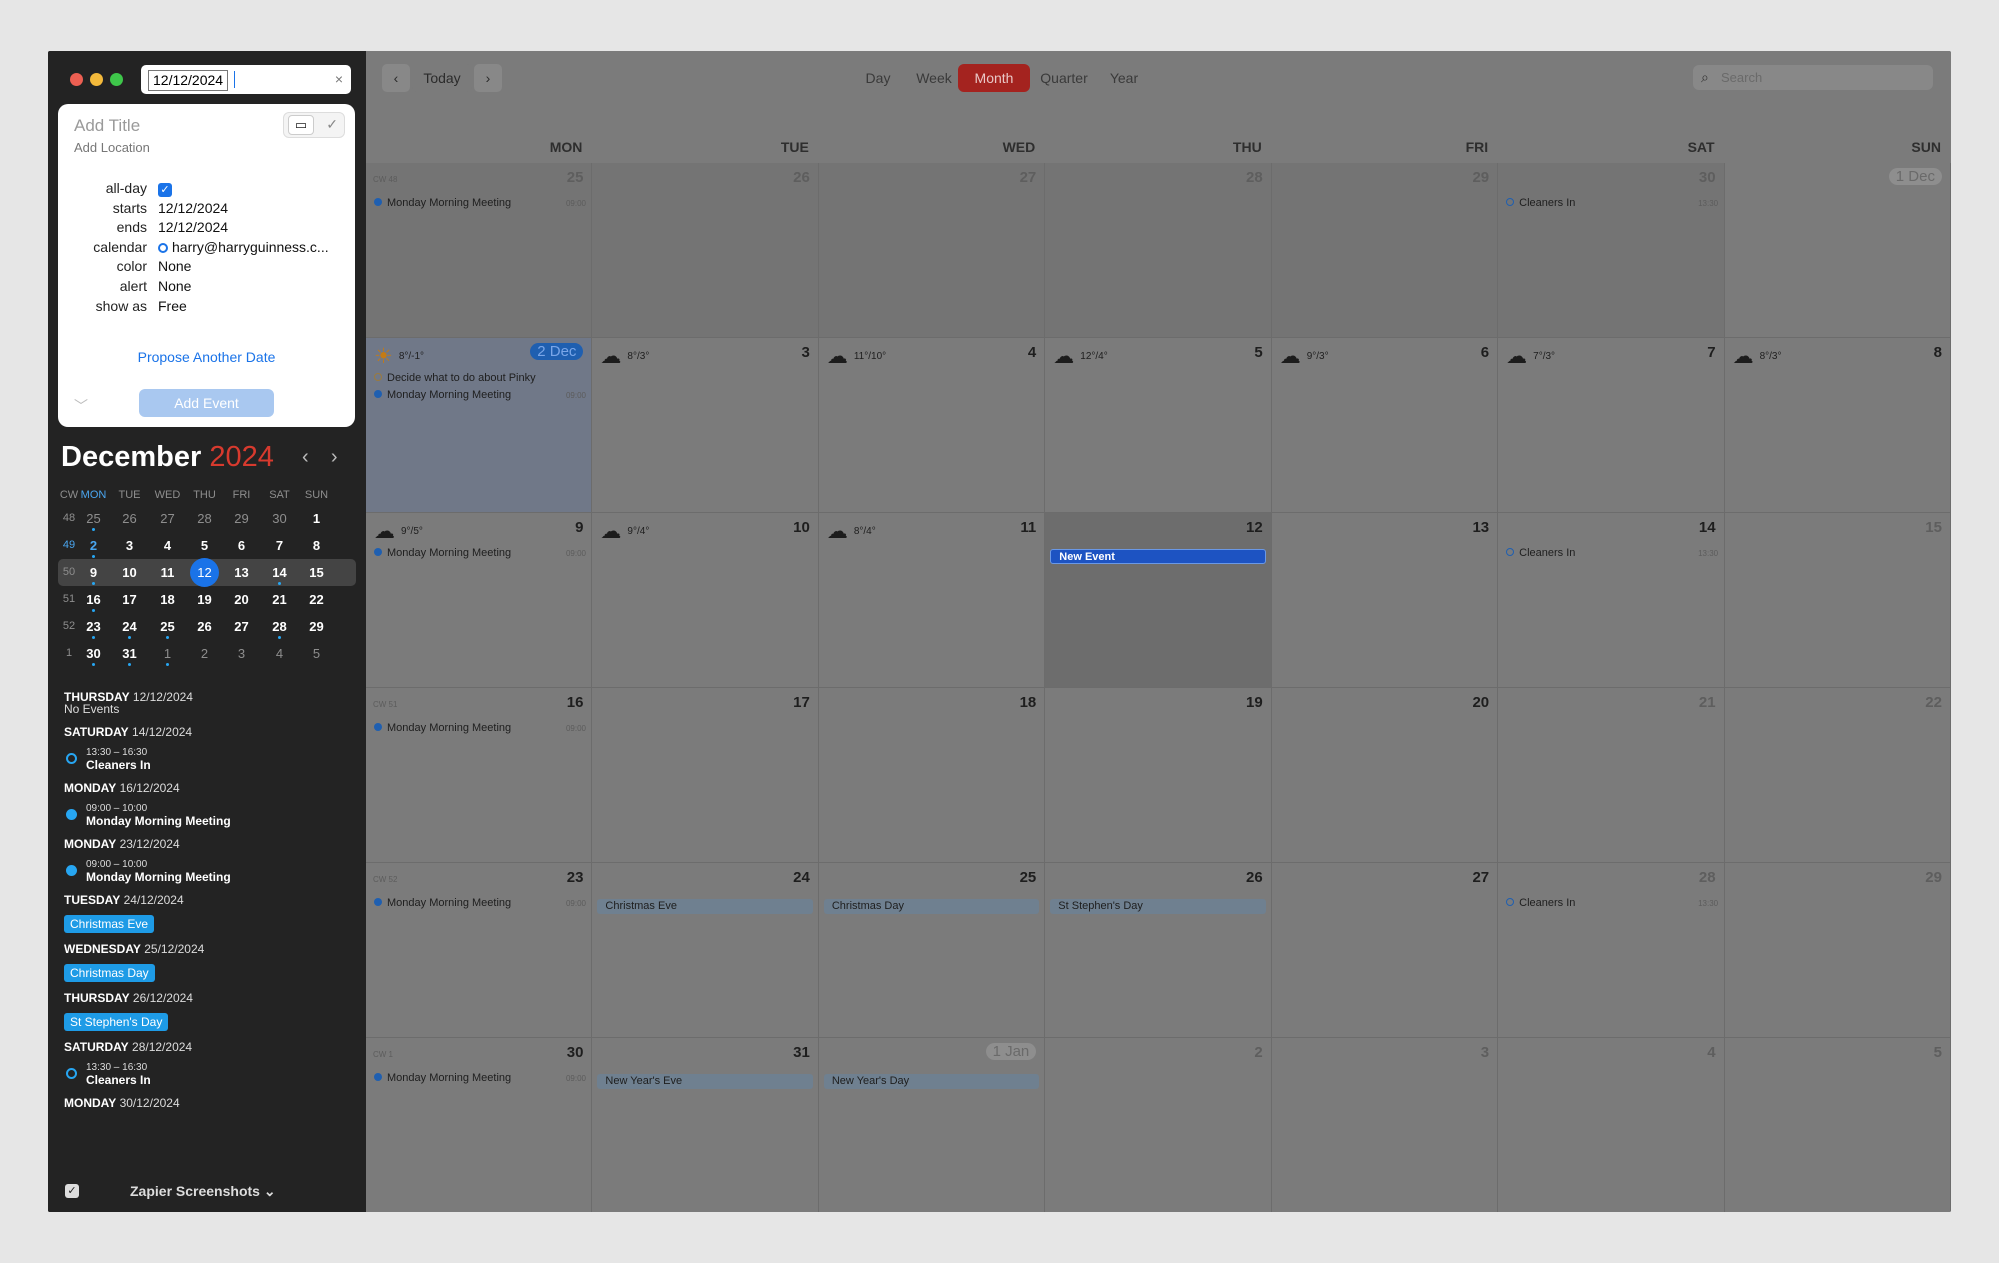 The width and height of the screenshot is (1999, 1263). Describe the element at coordinates (479, 775) in the screenshot. I see `day-cell: 16 CW 51 Monday Morning Meeting 09:00` at that location.